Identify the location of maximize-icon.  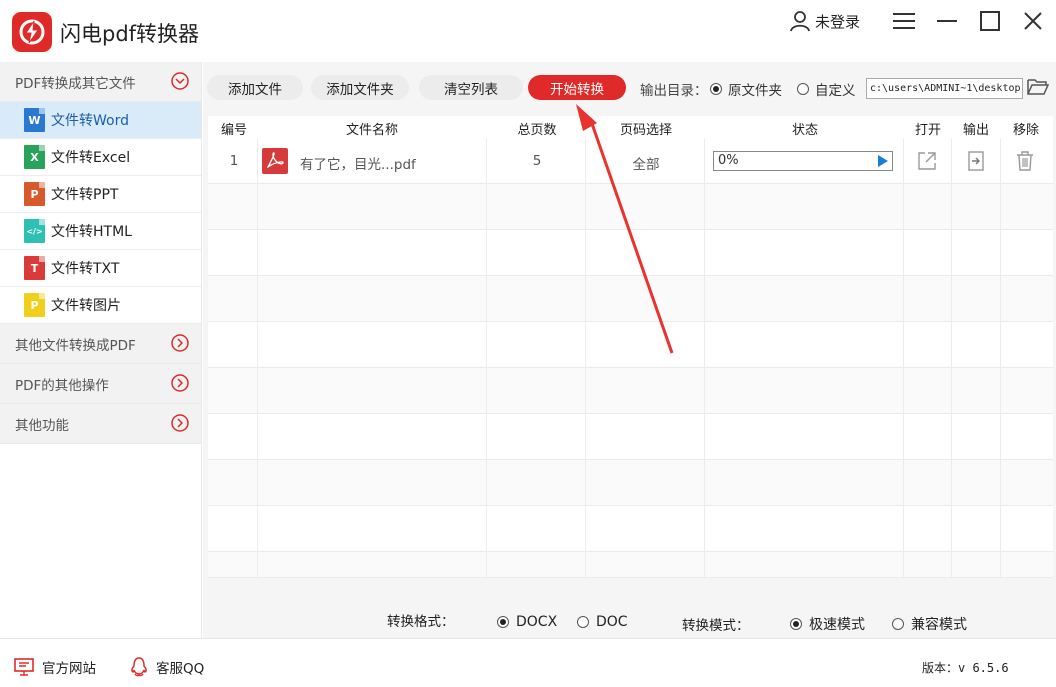
(990, 21).